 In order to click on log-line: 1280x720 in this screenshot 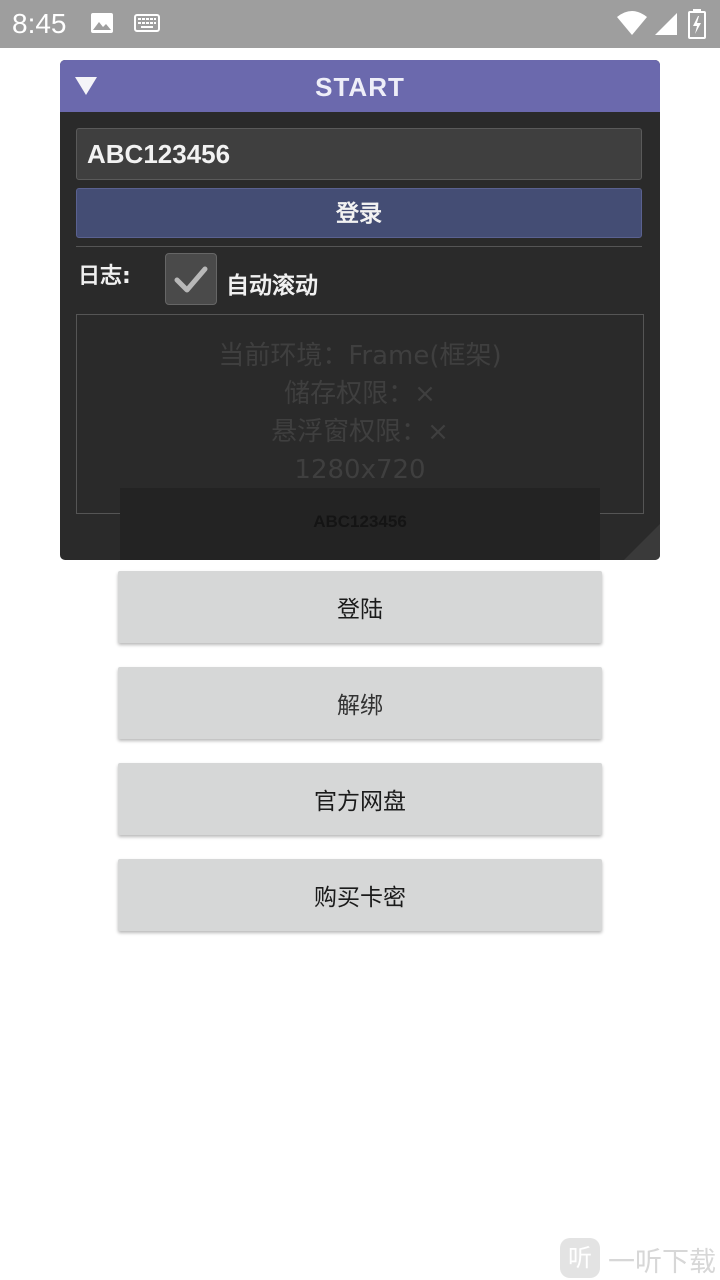, I will do `click(360, 470)`.